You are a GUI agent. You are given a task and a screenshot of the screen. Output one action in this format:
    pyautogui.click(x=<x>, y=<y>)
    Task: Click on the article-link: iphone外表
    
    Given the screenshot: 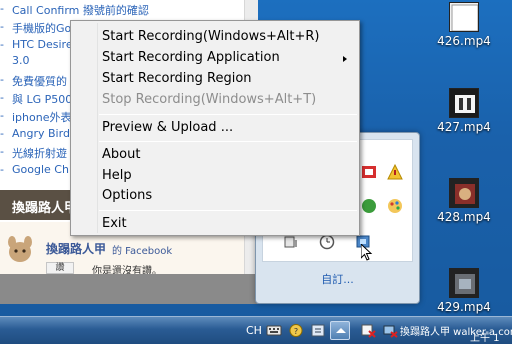 What is the action you would take?
    pyautogui.click(x=41, y=117)
    